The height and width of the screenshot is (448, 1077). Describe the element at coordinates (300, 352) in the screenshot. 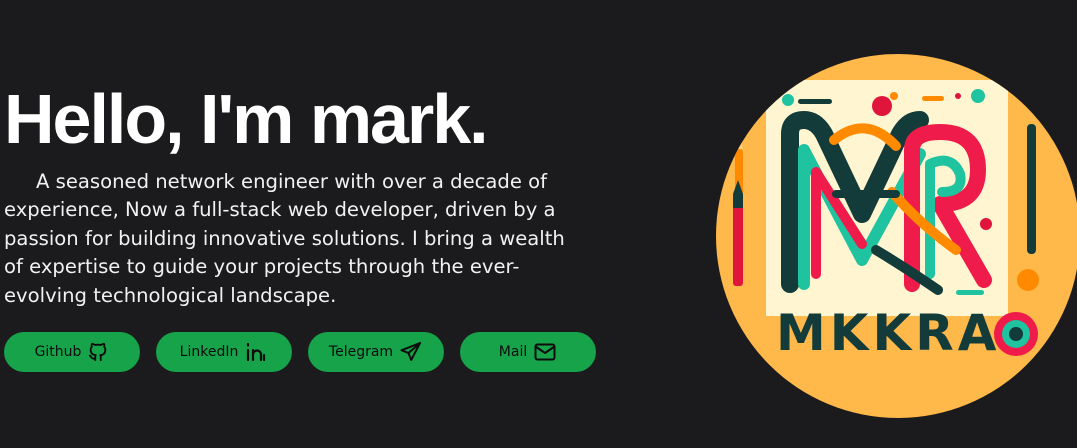

I see `social-links: Github LinkedIn Telegram Mail` at that location.